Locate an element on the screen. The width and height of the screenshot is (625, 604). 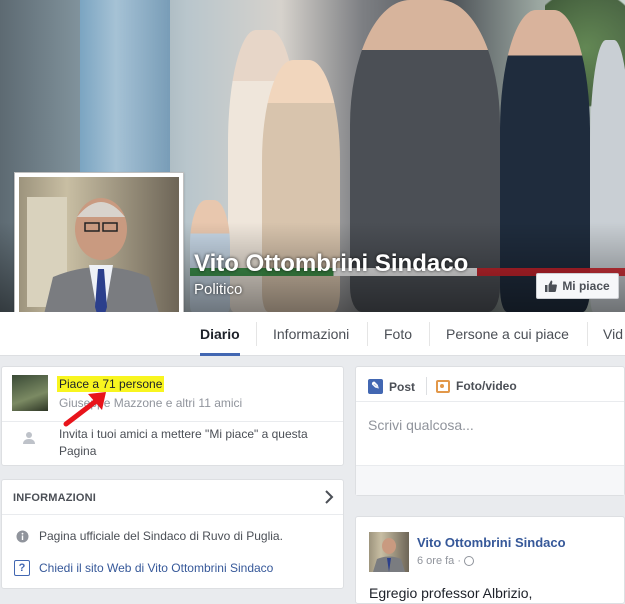
composer-tab-photo: Foto/video is located at coordinates (476, 386).